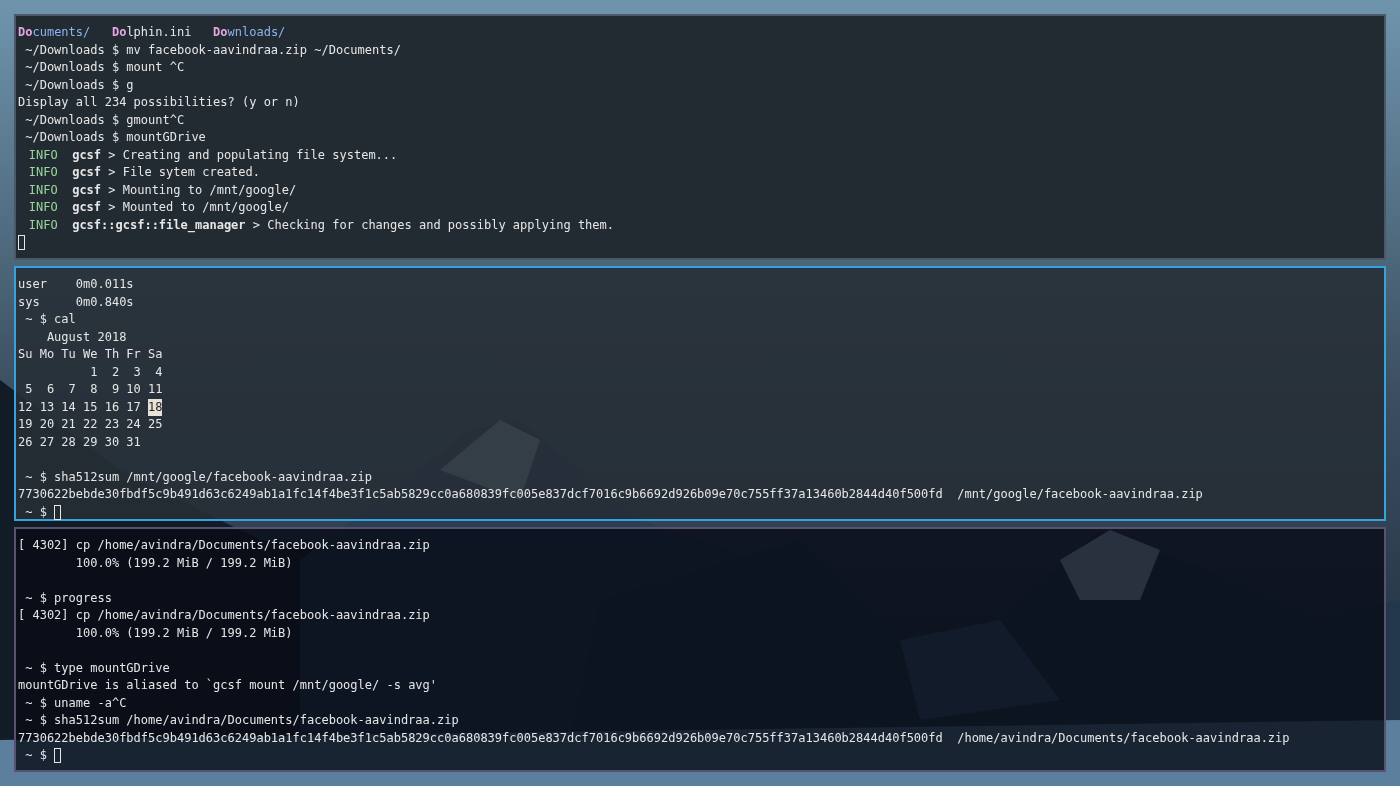 This screenshot has height=786, width=1400. What do you see at coordinates (112, 442) in the screenshot?
I see `calendar-day: 30` at bounding box center [112, 442].